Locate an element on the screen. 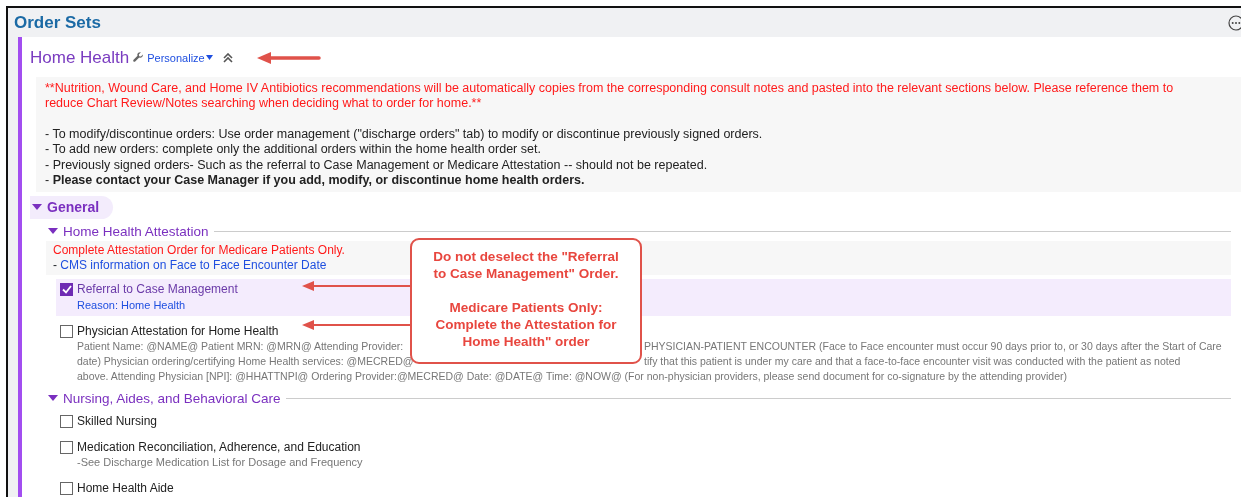 This screenshot has width=1241, height=497. collapse-icon is located at coordinates (227, 57).